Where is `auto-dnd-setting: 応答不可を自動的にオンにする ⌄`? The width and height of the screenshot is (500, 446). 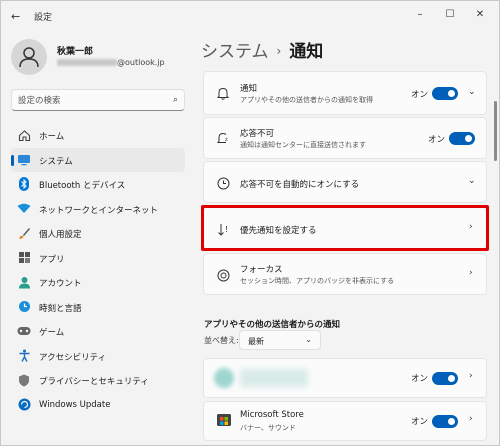
auto-dnd-setting: 応答不可を自動的にオンにする ⌄ is located at coordinates (345, 182).